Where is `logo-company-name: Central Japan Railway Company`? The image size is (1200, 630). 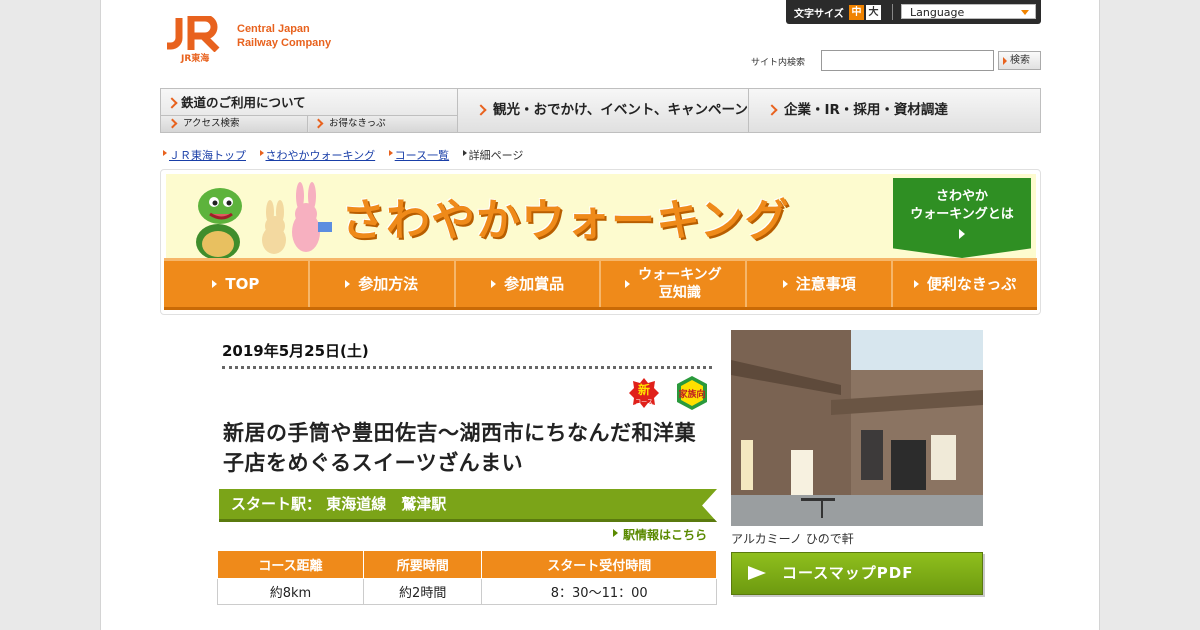
logo-company-name: Central Japan Railway Company is located at coordinates (284, 36).